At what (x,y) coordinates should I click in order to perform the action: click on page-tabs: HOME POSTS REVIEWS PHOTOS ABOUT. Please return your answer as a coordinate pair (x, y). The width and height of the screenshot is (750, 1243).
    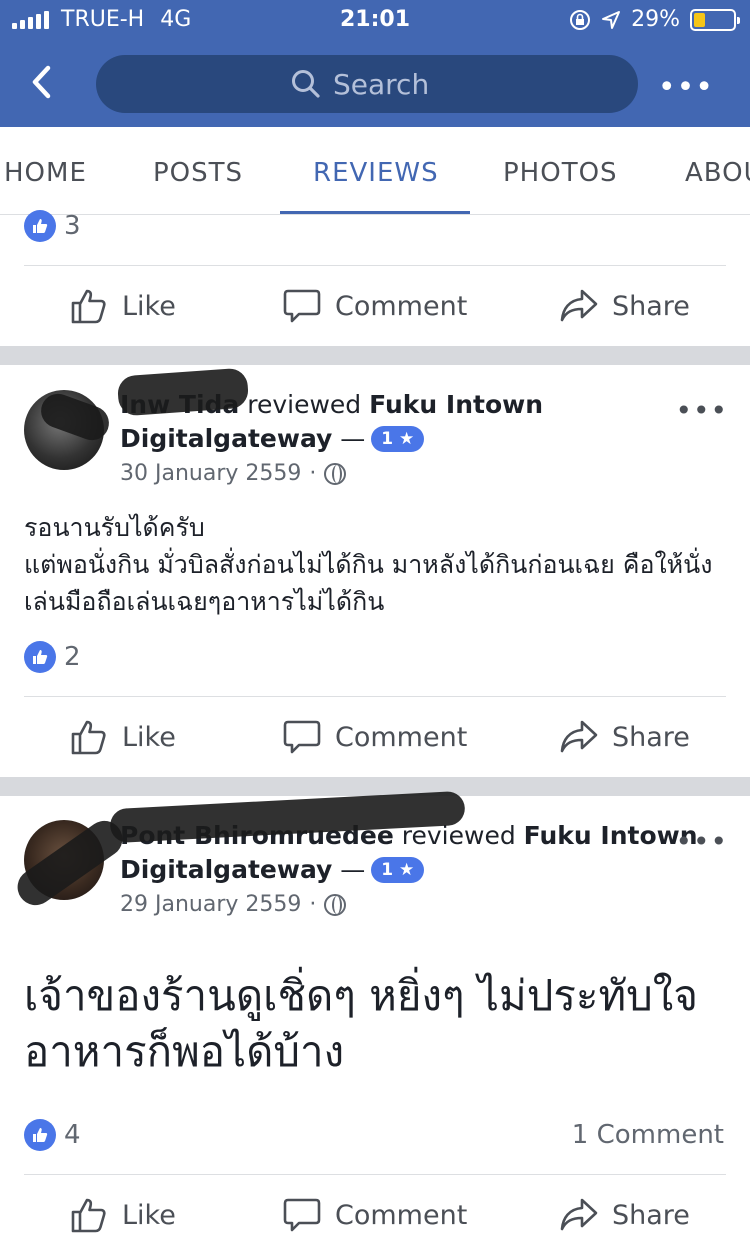
    Looking at the image, I should click on (375, 171).